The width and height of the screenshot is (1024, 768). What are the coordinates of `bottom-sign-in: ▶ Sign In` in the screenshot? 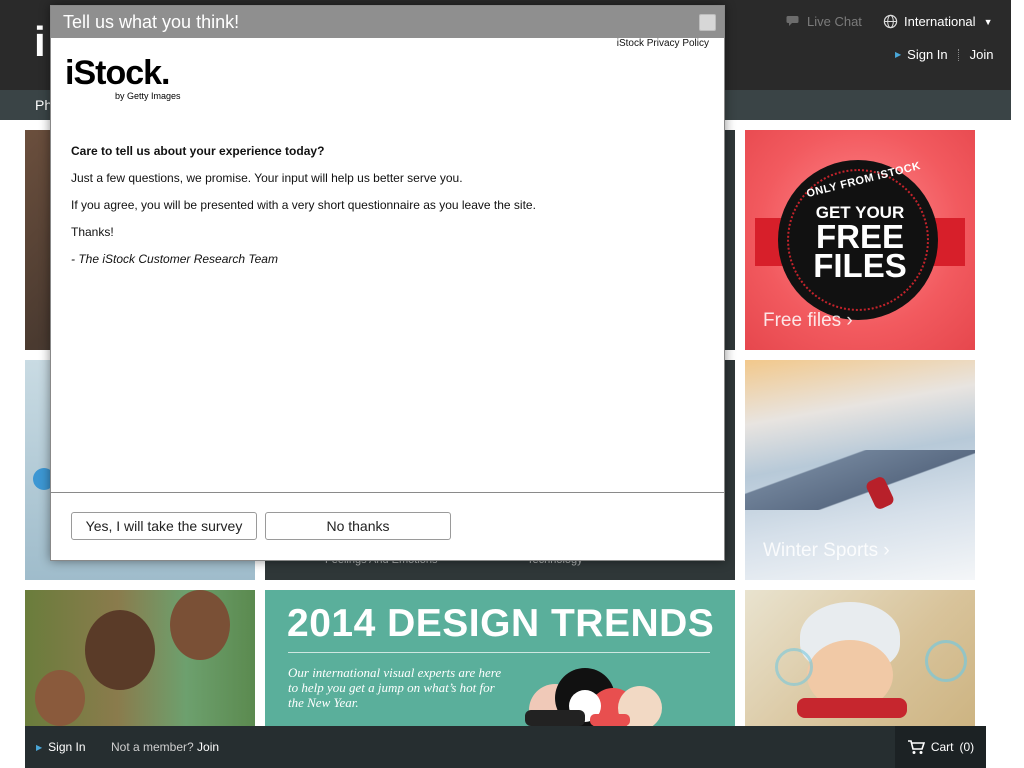 It's located at (61, 747).